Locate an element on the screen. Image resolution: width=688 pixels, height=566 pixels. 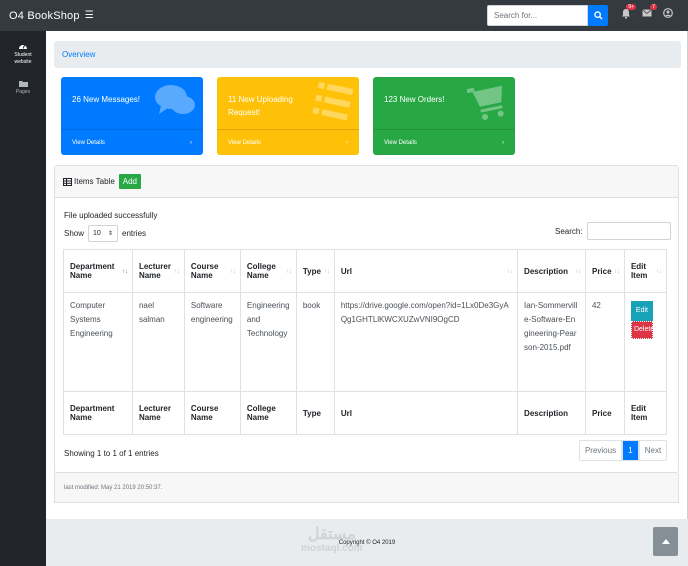
breadcrumb-overview-link: Overview is located at coordinates (78, 54).